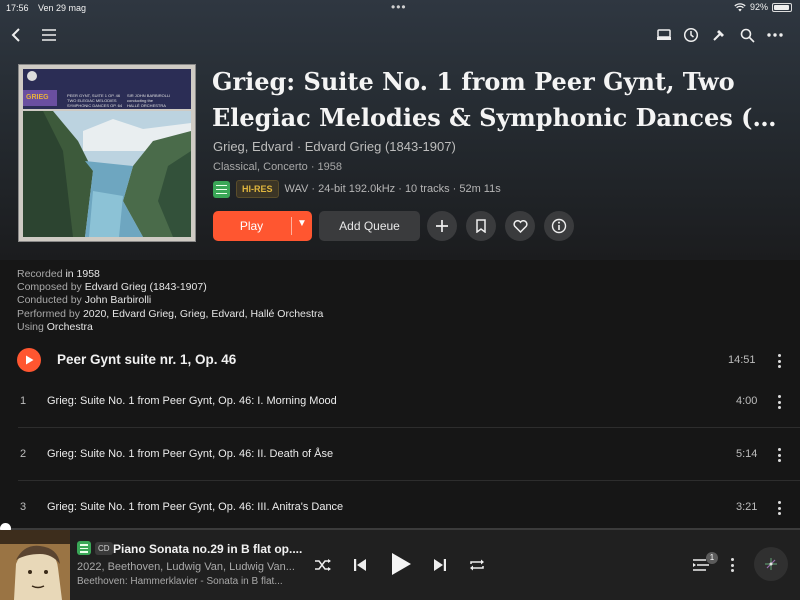 This screenshot has height=600, width=800. I want to click on cover-composer-label: GRIEG, so click(40, 98).